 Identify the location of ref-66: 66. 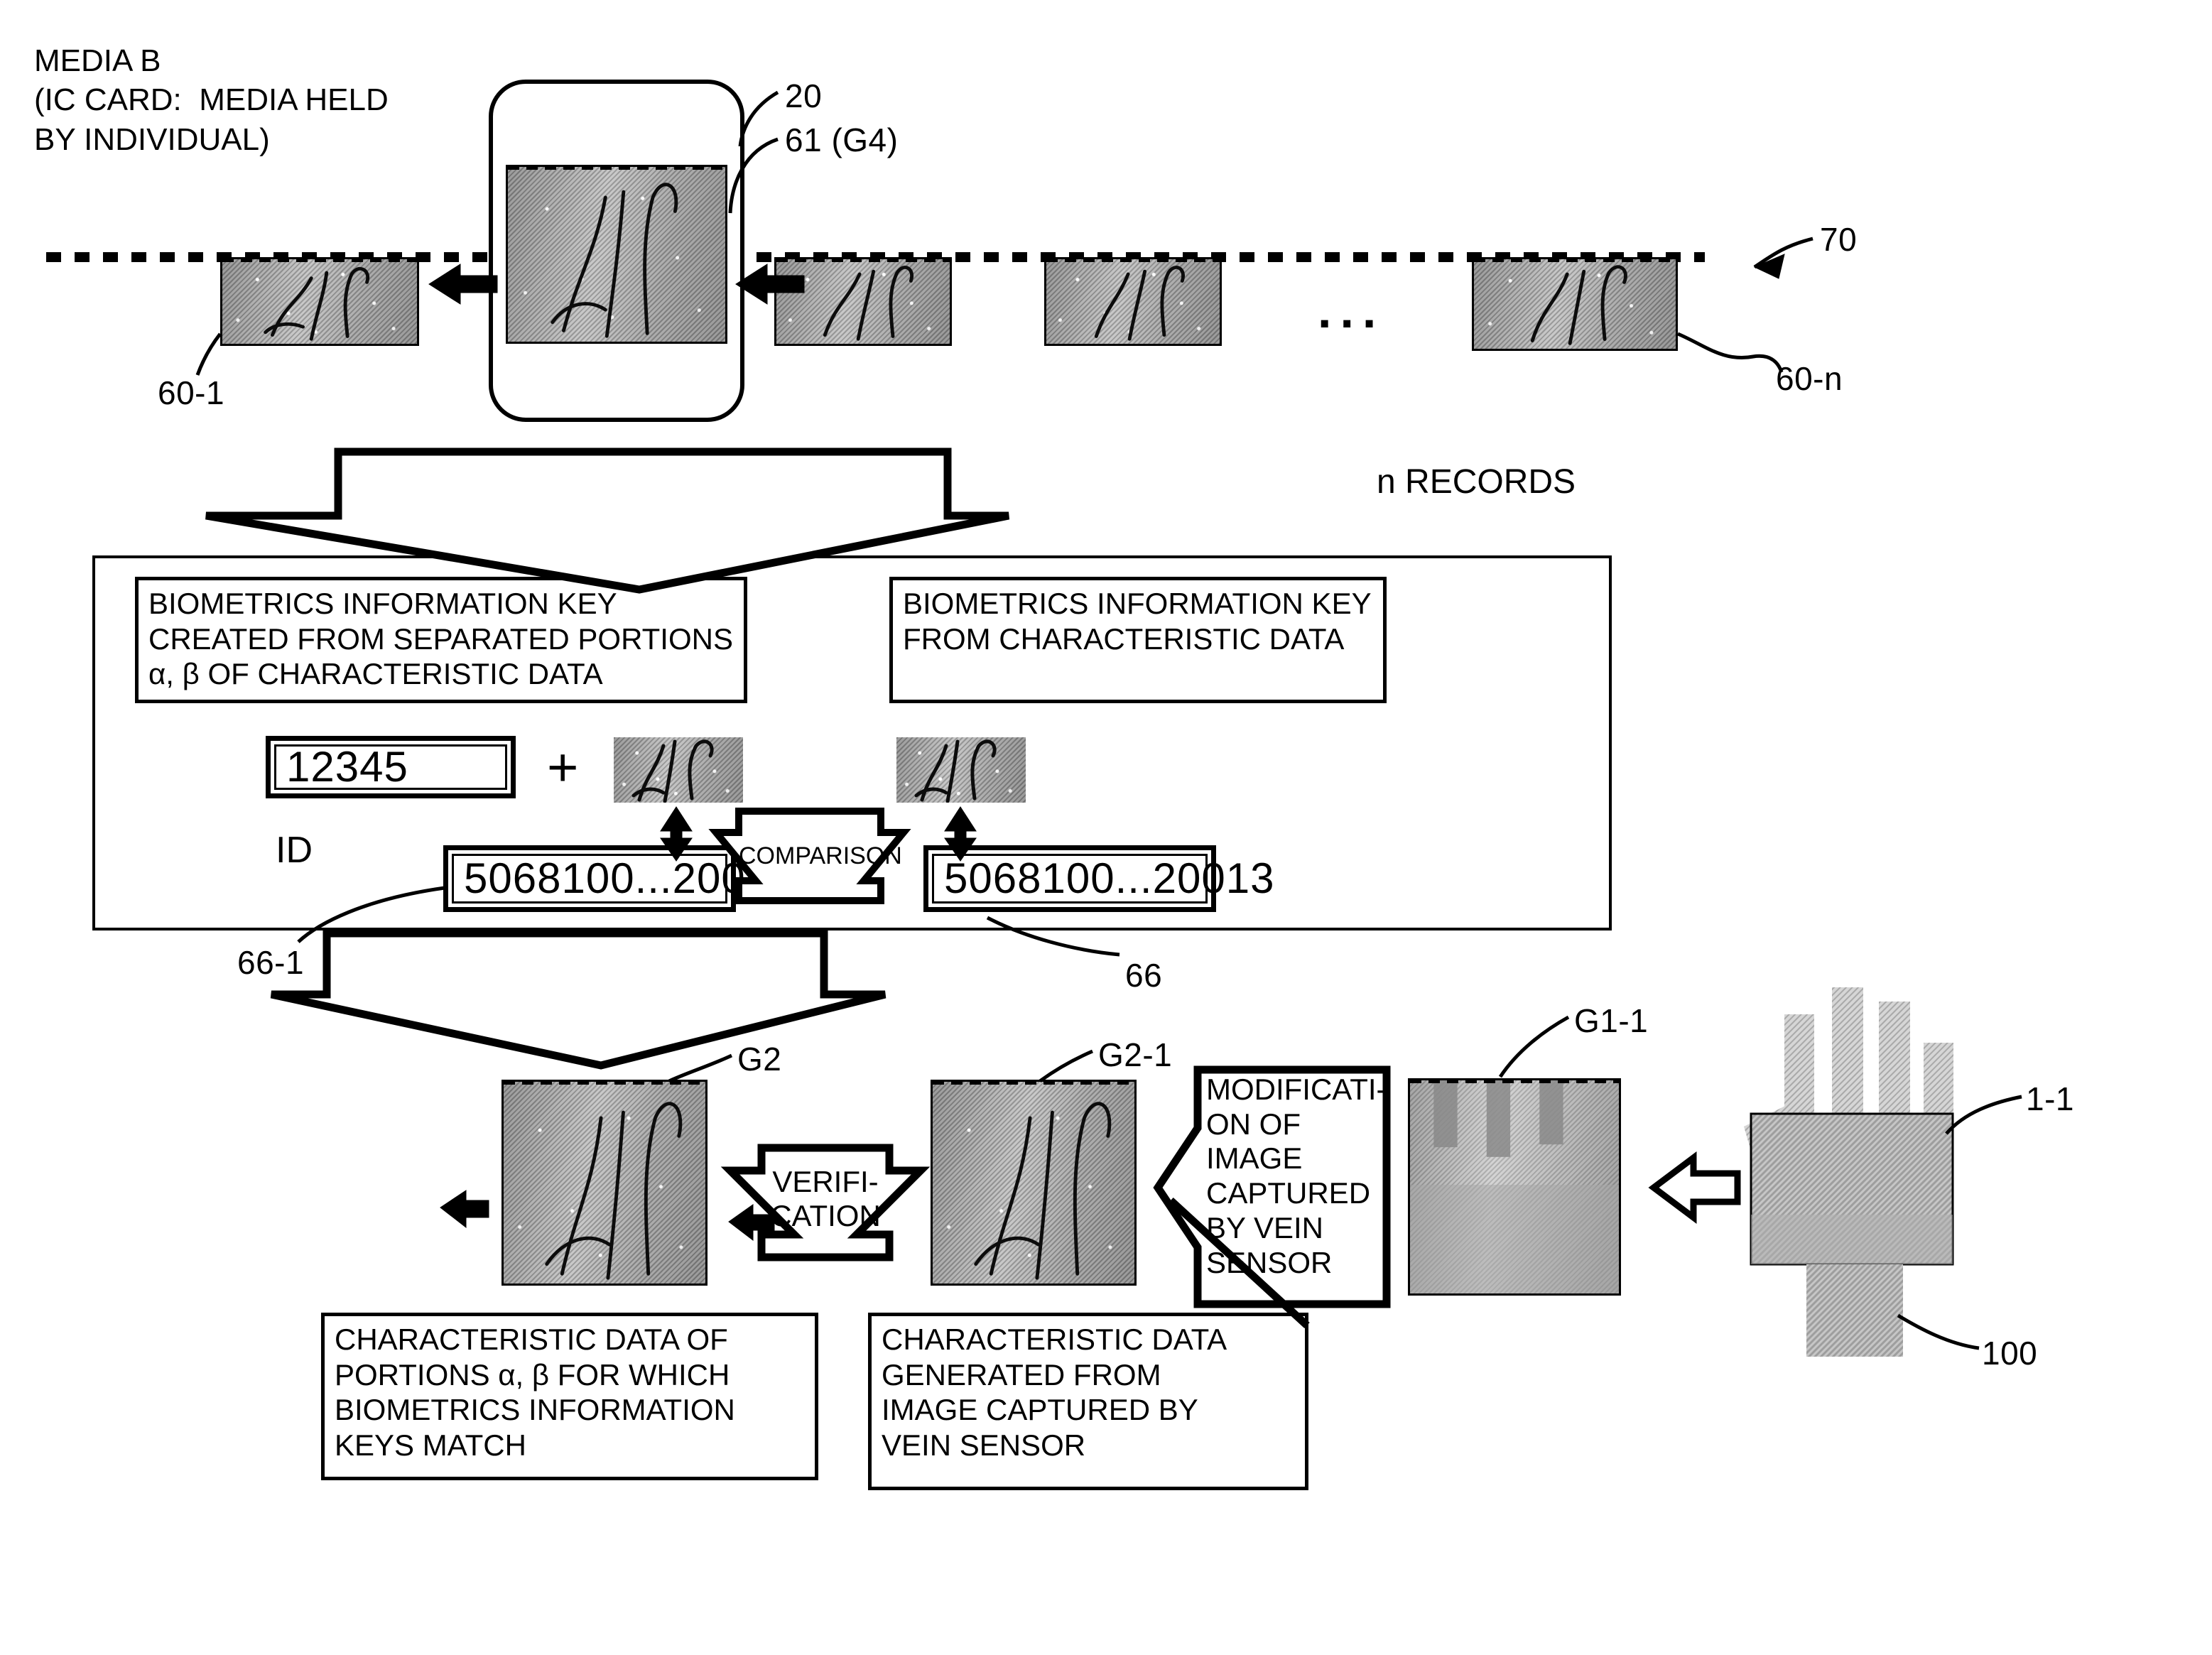
(1144, 975).